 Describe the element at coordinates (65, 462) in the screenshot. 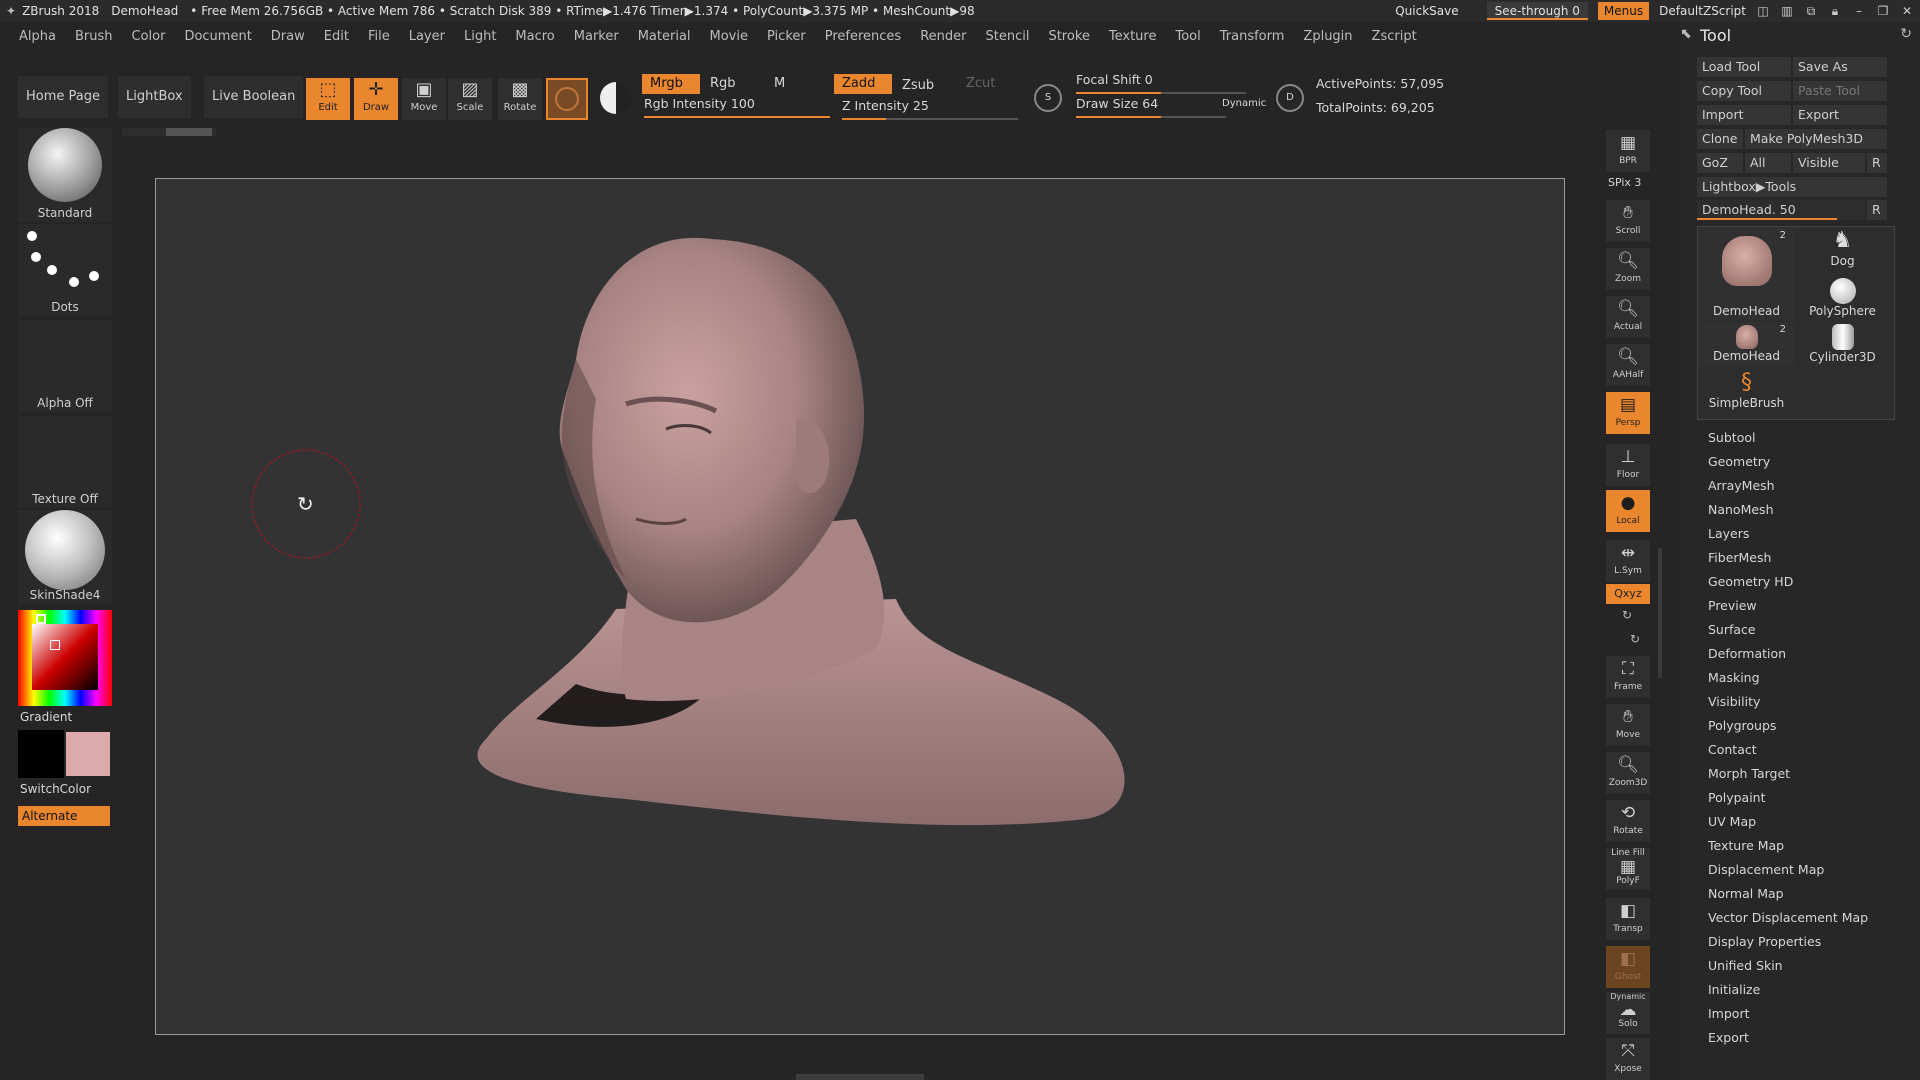

I see `texture-slot: Texture Off` at that location.